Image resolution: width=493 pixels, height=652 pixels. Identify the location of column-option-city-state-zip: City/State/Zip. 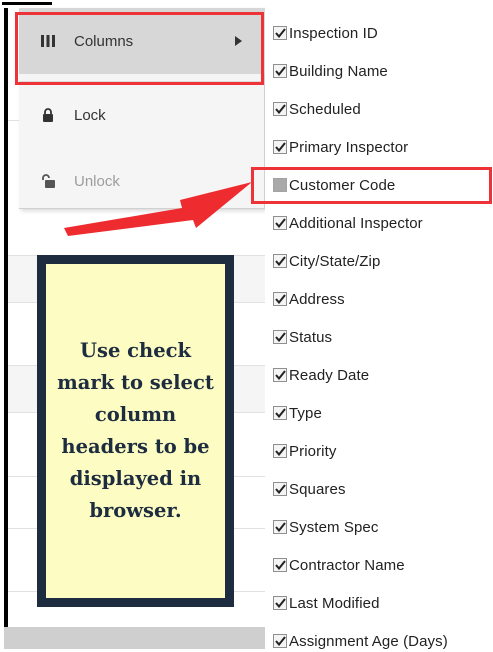
(326, 261).